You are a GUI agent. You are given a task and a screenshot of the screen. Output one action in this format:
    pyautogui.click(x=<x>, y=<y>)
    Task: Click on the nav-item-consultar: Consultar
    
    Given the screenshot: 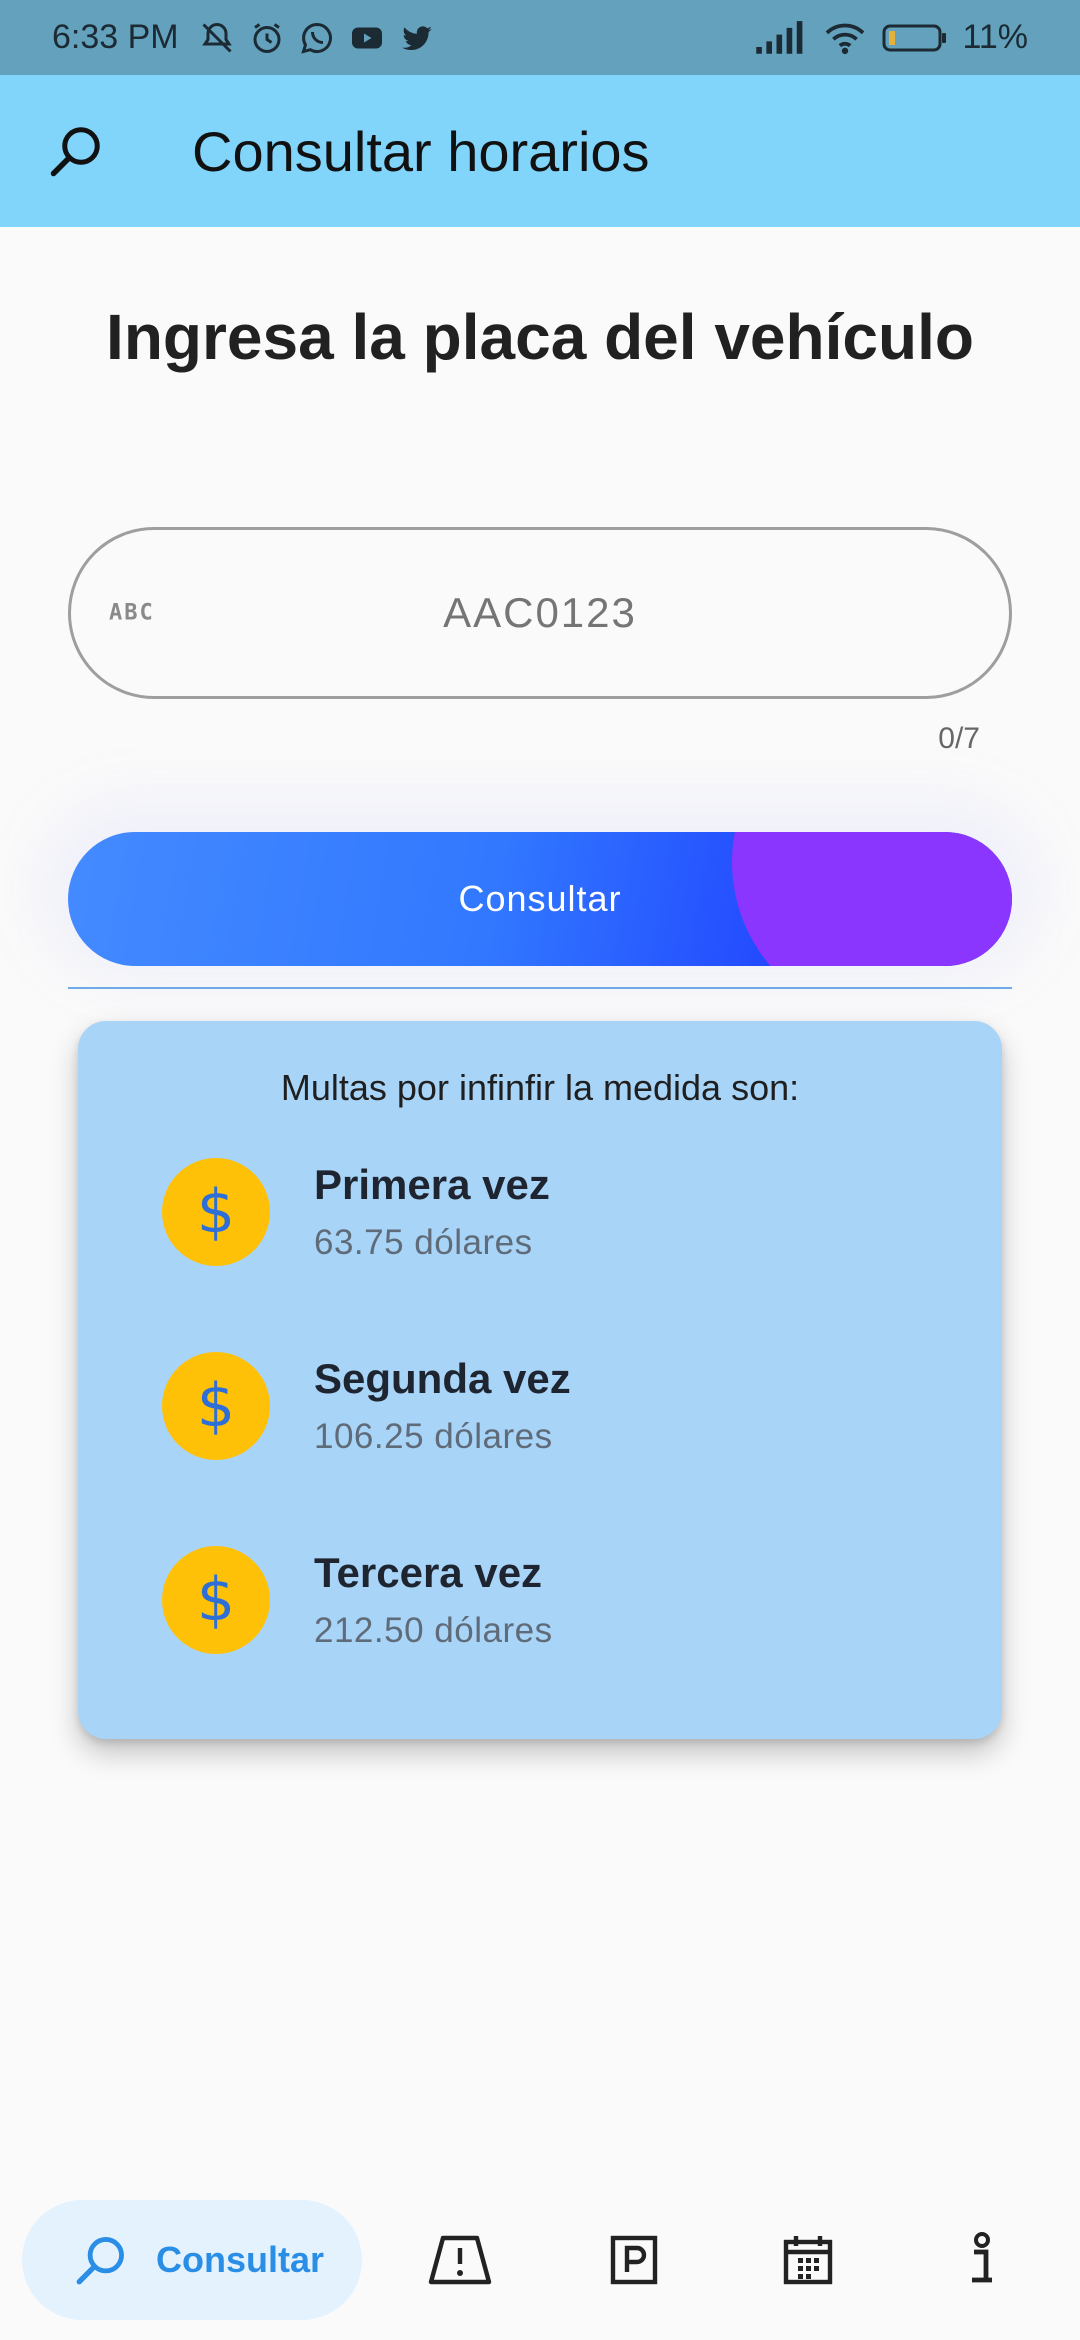 What is the action you would take?
    pyautogui.click(x=192, y=2260)
    